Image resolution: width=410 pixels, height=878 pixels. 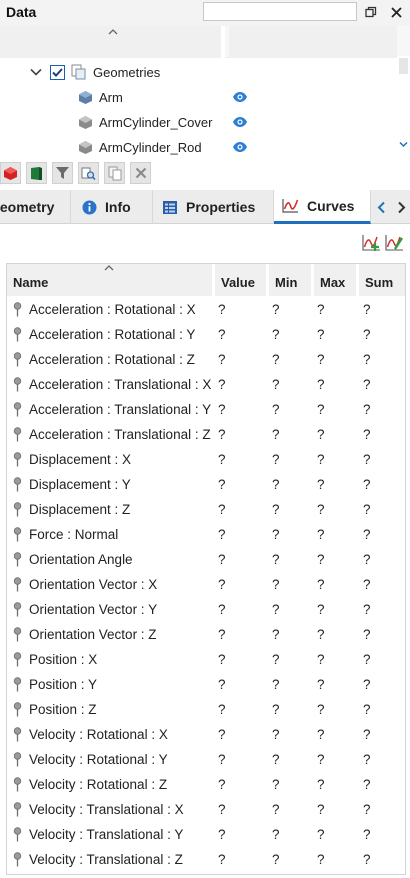 I want to click on tree-item-label: ArmCylinder_Rod, so click(x=150, y=147).